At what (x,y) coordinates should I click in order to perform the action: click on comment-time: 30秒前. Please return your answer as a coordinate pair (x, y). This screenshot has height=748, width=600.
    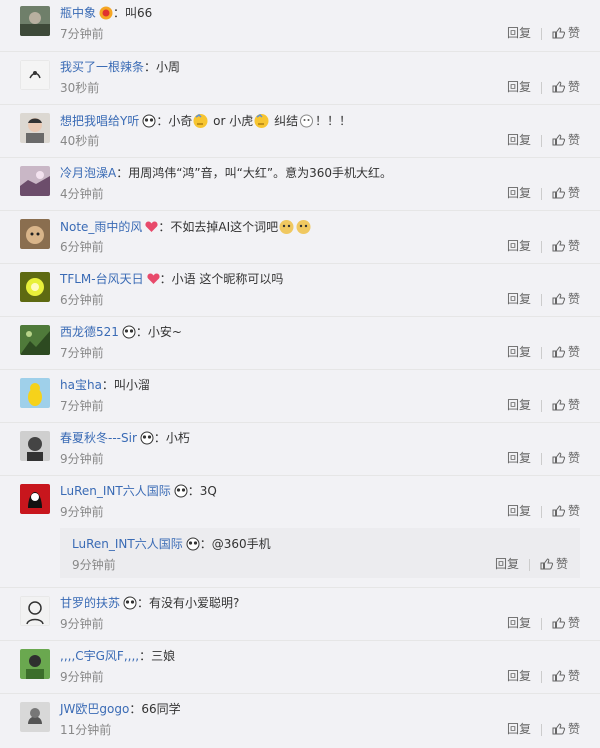
    Looking at the image, I should click on (80, 88).